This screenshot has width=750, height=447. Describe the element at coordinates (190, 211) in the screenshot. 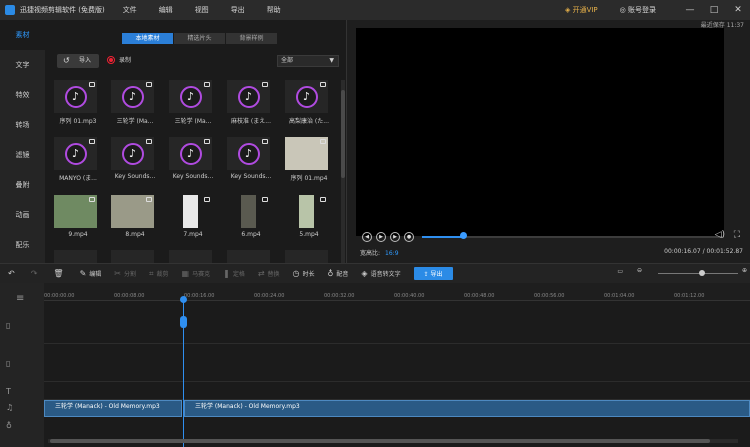

I see `portrait-frame` at that location.